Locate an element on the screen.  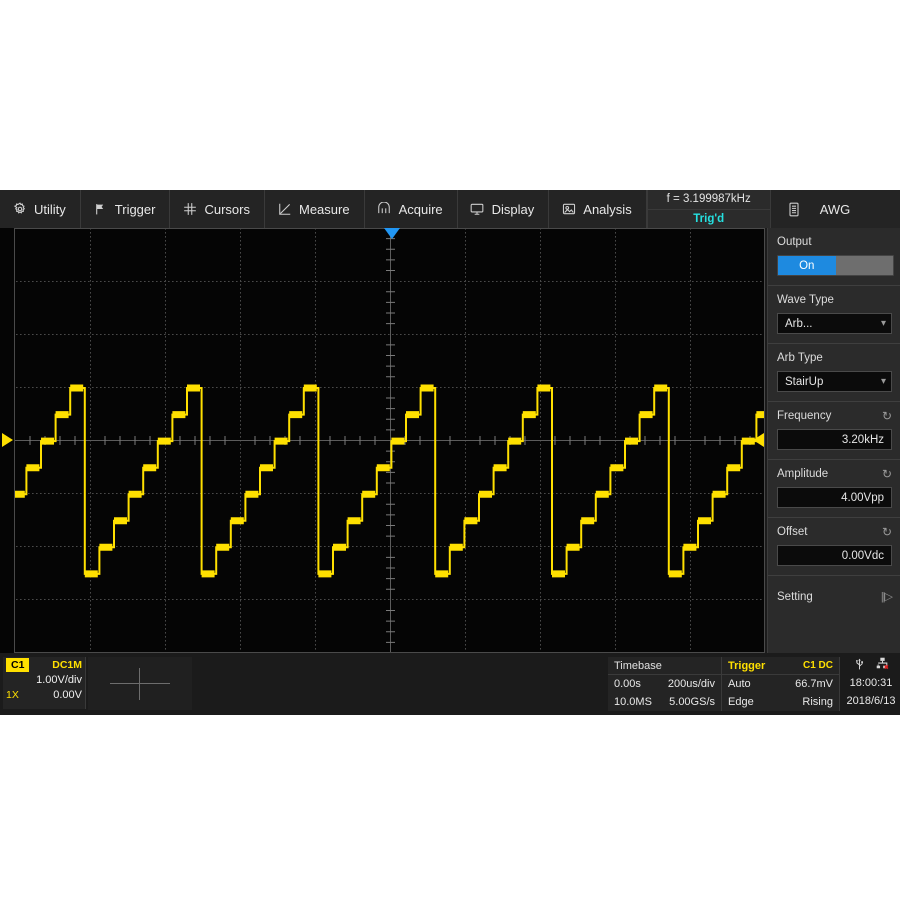
offset-input: 0.00Vdc is located at coordinates (834, 555).